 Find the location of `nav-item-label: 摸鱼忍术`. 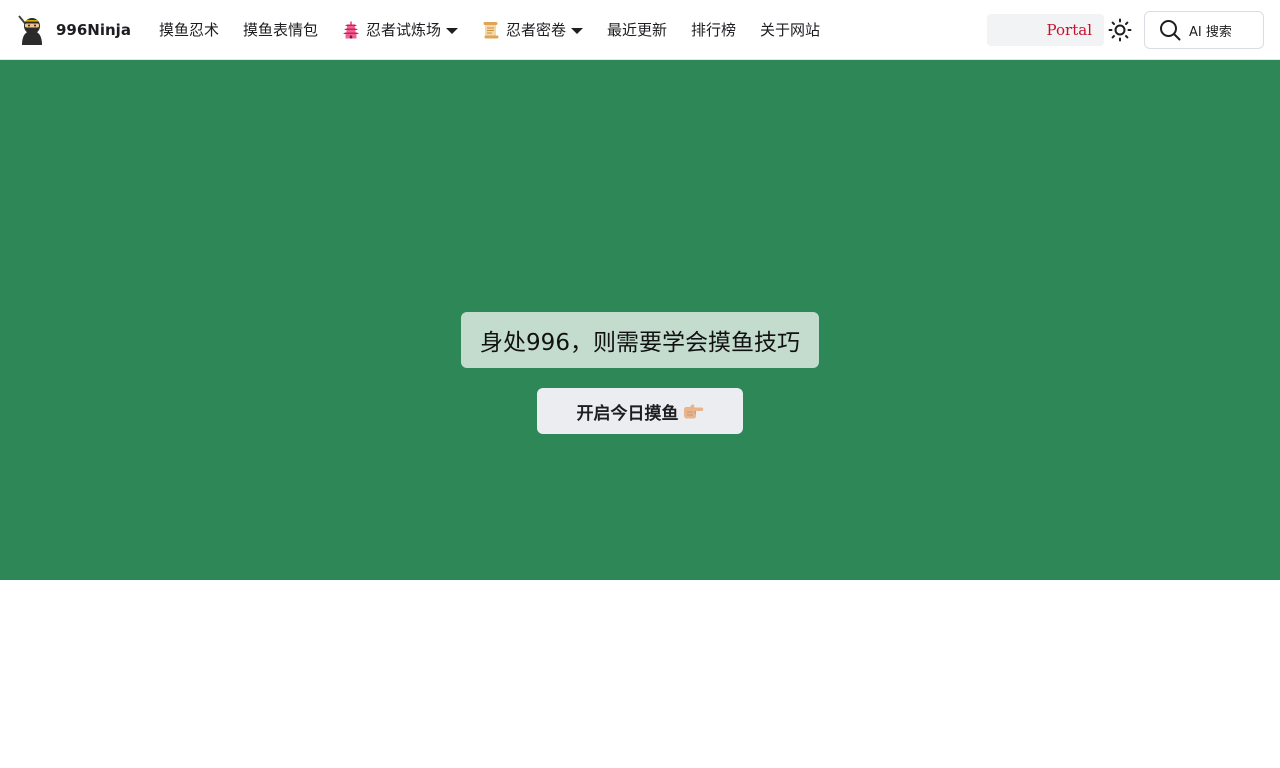

nav-item-label: 摸鱼忍术 is located at coordinates (188, 30).